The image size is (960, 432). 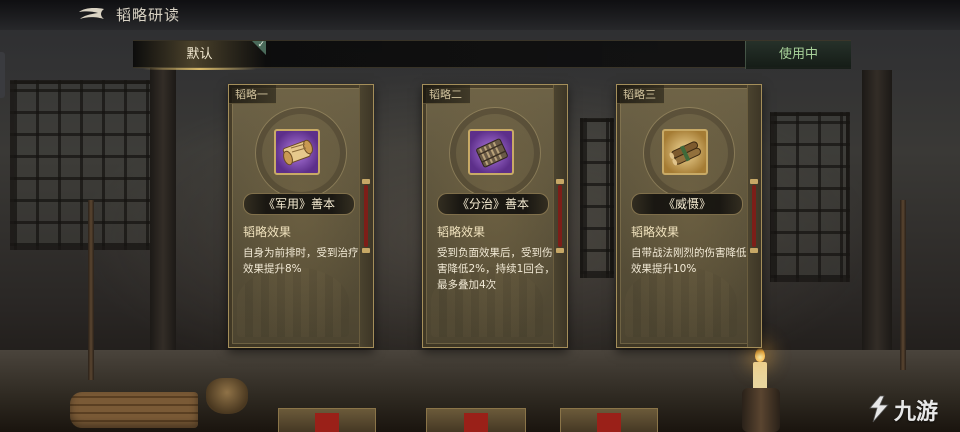 I want to click on page-title: 韬略研读, so click(x=148, y=15).